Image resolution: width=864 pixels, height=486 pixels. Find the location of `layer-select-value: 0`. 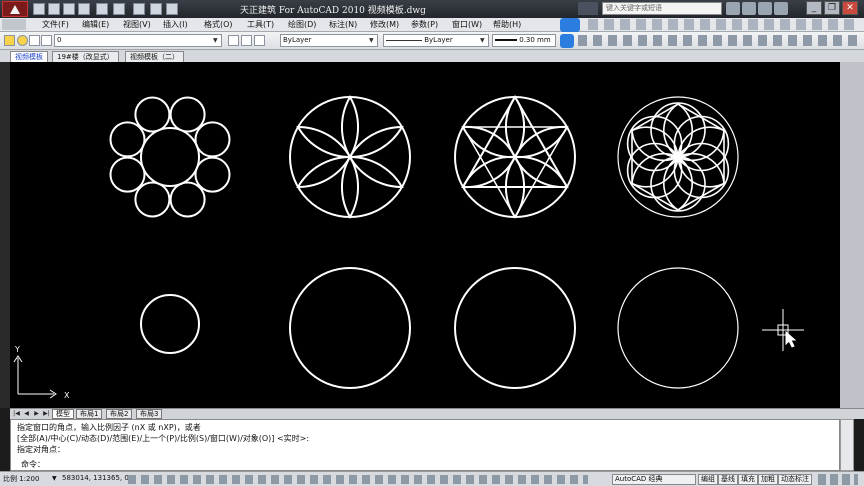

layer-select-value: 0 is located at coordinates (59, 40).